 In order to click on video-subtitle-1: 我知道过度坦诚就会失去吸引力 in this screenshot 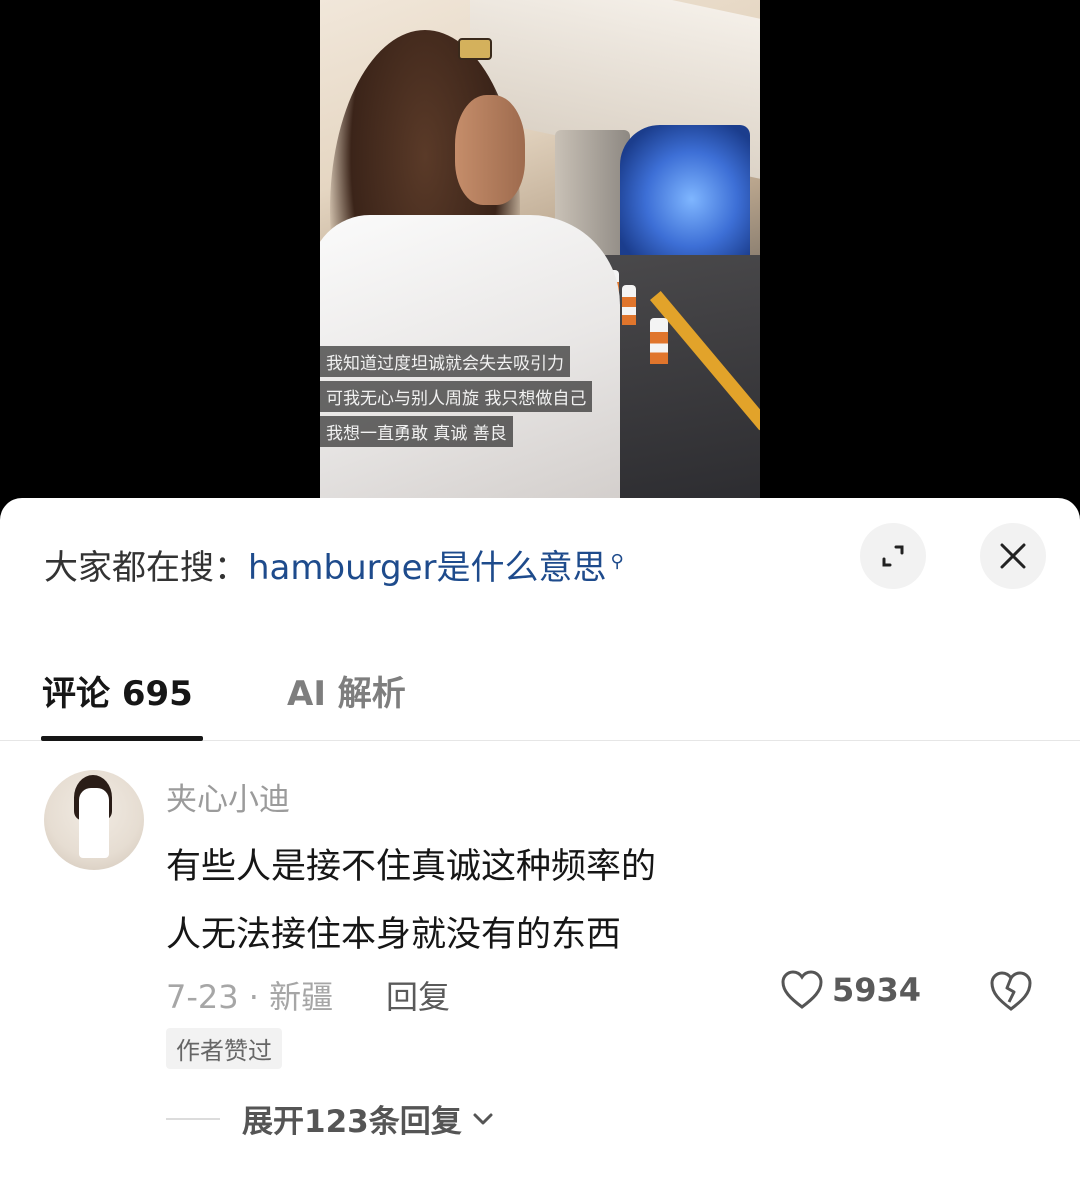, I will do `click(445, 361)`.